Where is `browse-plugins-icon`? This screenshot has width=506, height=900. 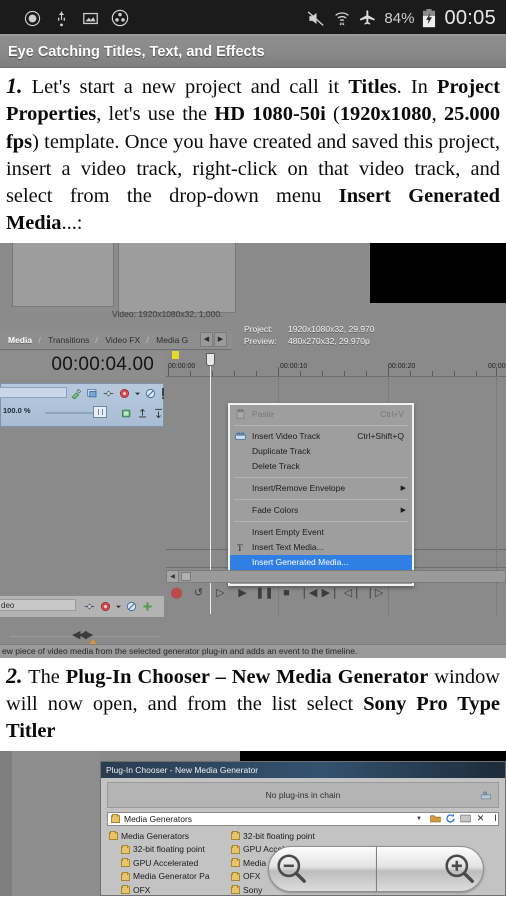 browse-plugins-icon is located at coordinates (435, 818).